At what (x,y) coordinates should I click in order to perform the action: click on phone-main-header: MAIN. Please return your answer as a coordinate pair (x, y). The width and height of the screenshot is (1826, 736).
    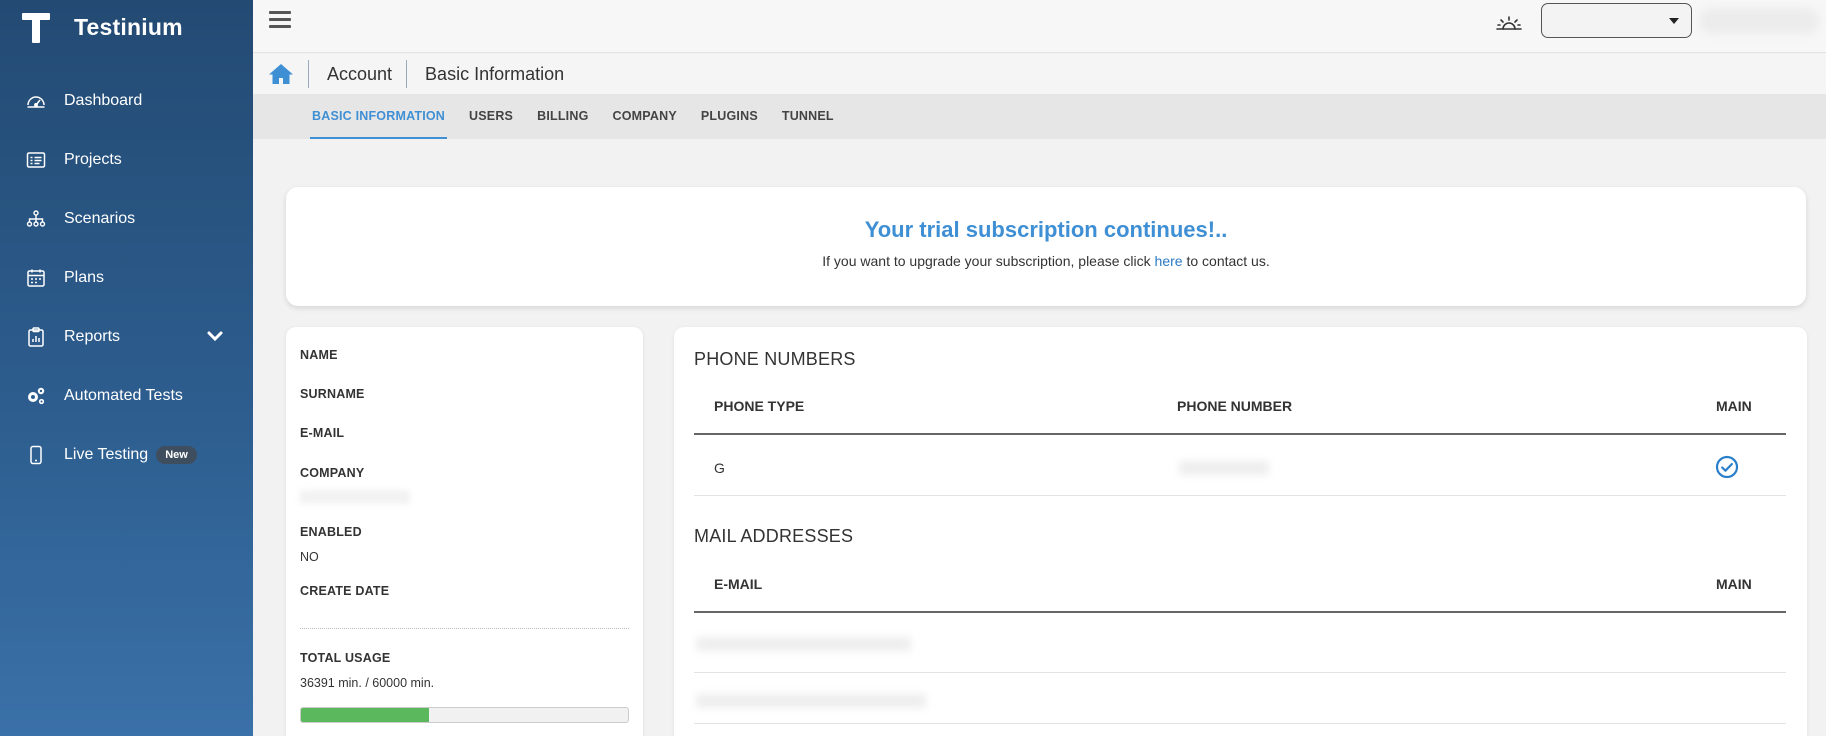
    Looking at the image, I should click on (1734, 406).